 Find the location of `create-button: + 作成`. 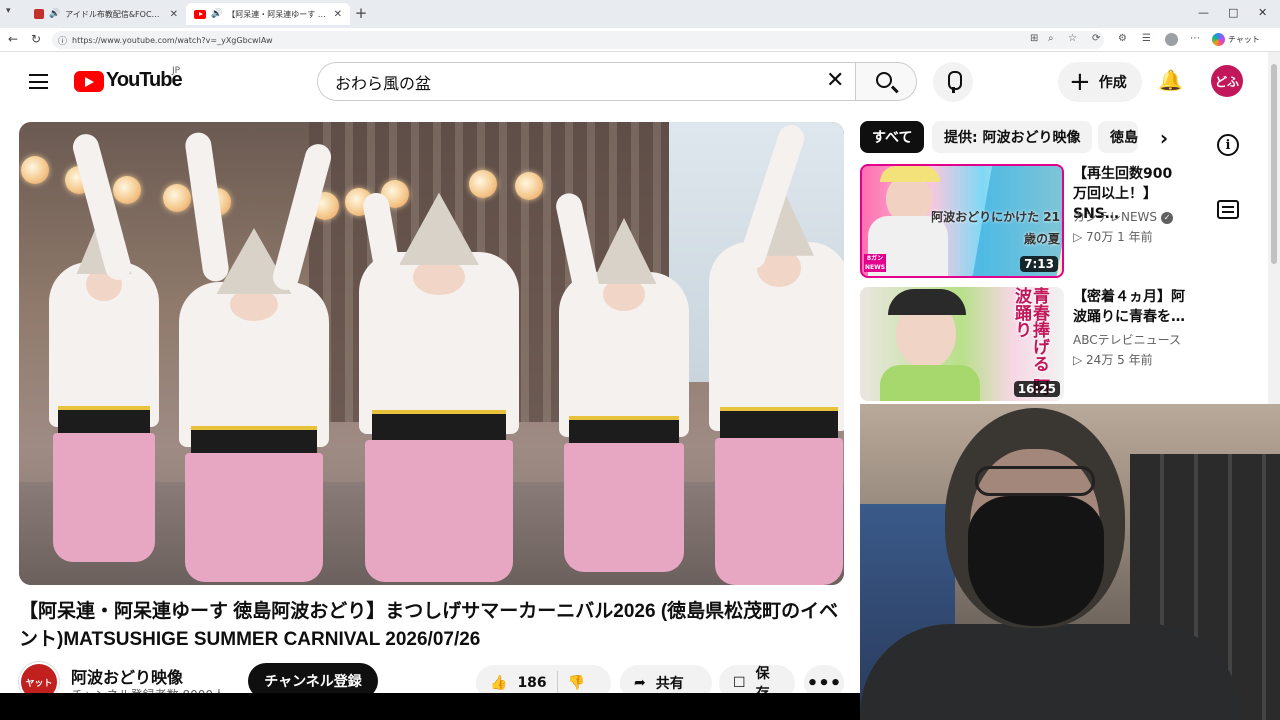

create-button: + 作成 is located at coordinates (1100, 82).